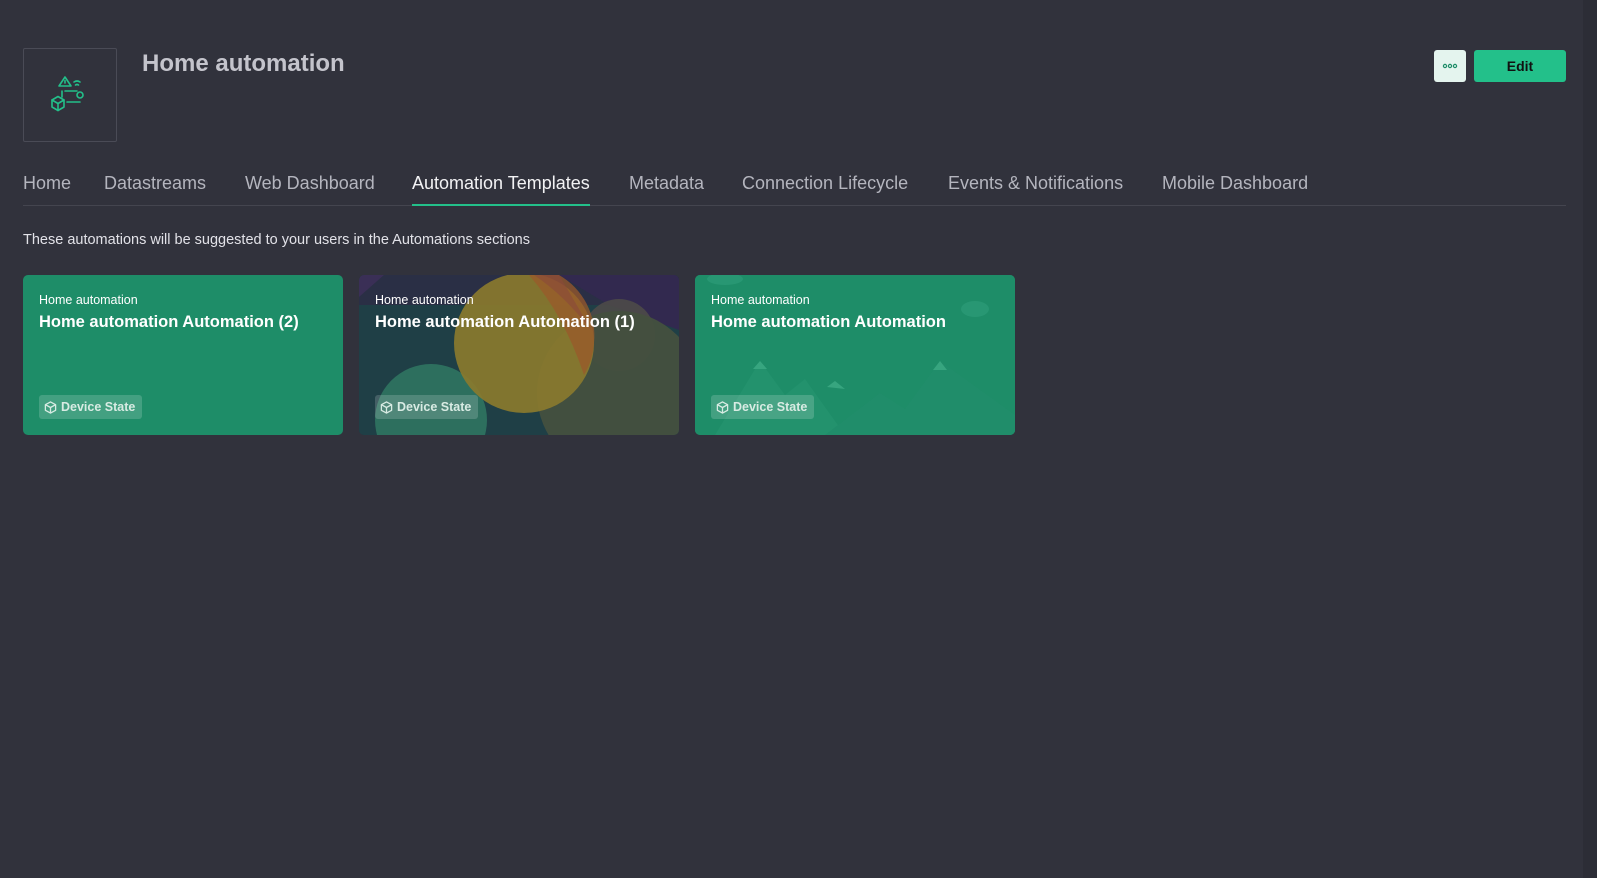 Image resolution: width=1597 pixels, height=878 pixels. Describe the element at coordinates (825, 183) in the screenshot. I see `tab-connection-lifecycle: Connection Lifecycle` at that location.